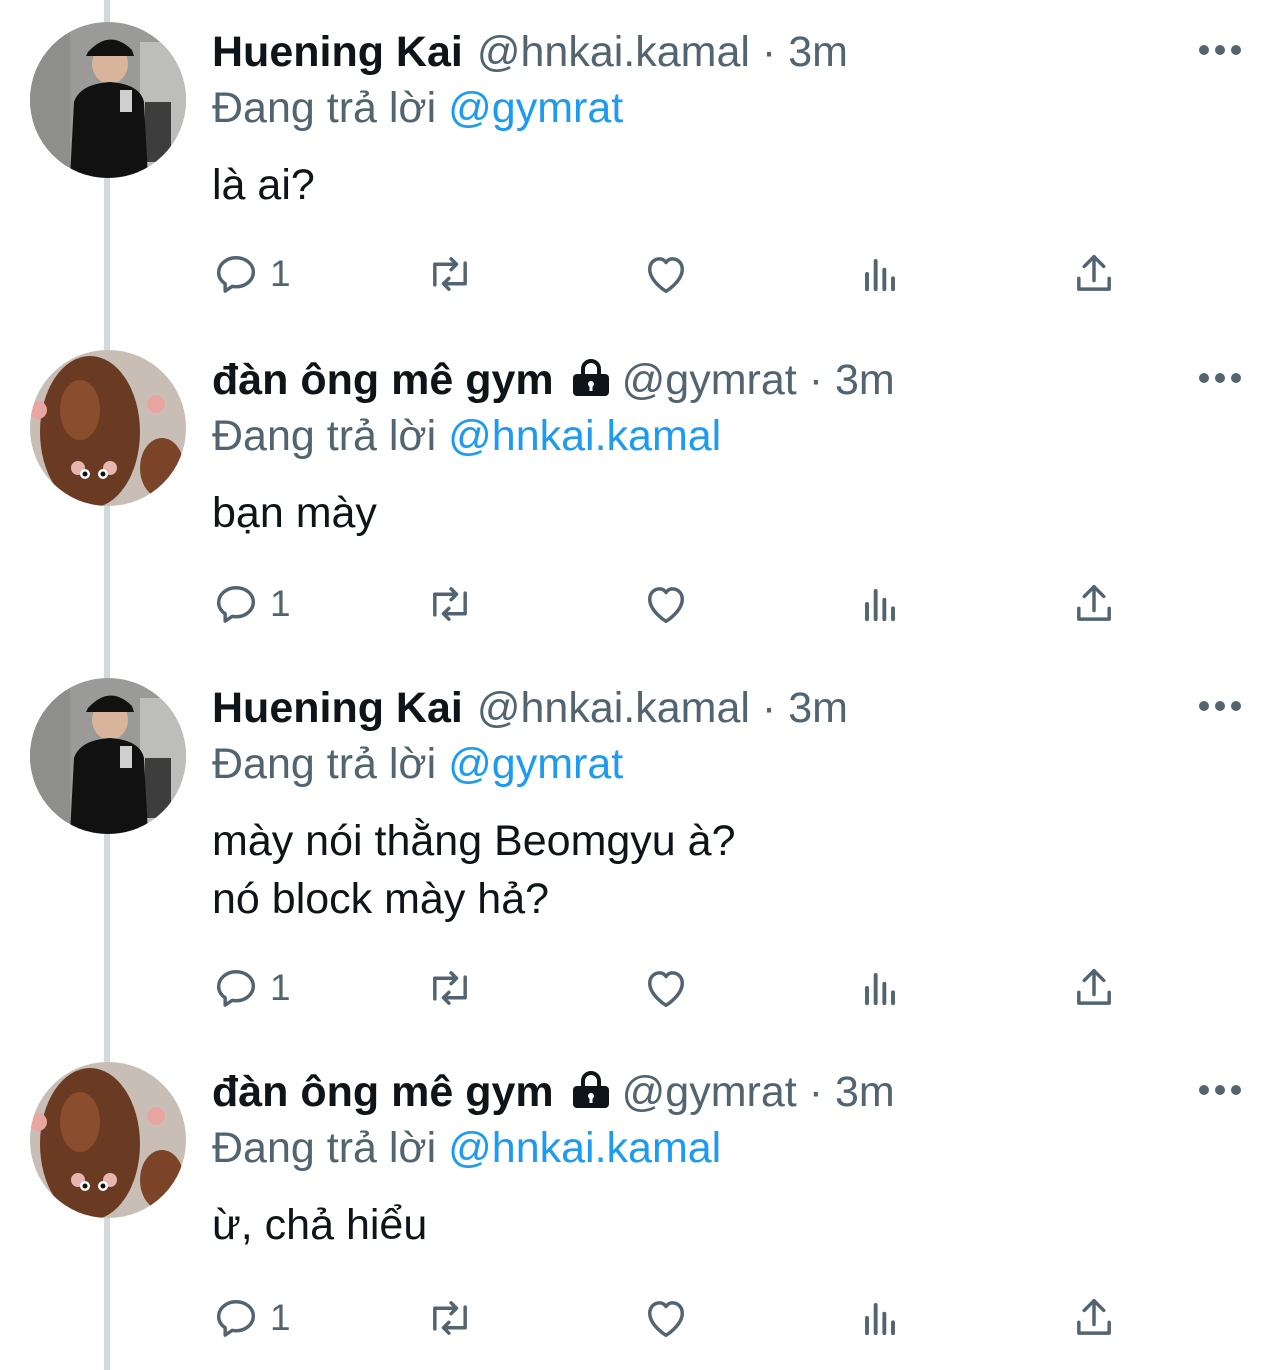 This screenshot has width=1284, height=1370. Describe the element at coordinates (294, 513) in the screenshot. I see `tweet-text: bạn mày` at that location.